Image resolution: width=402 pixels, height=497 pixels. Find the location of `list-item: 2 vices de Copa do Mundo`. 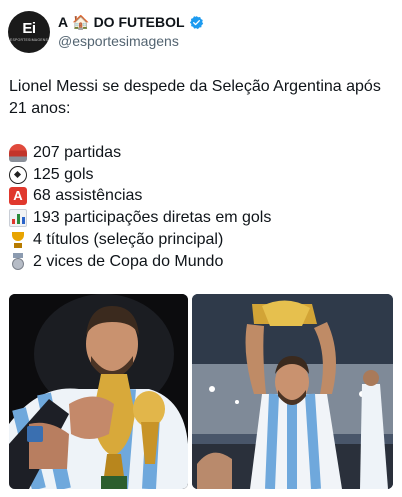

list-item: 2 vices de Copa do Mundo is located at coordinates (202, 262).